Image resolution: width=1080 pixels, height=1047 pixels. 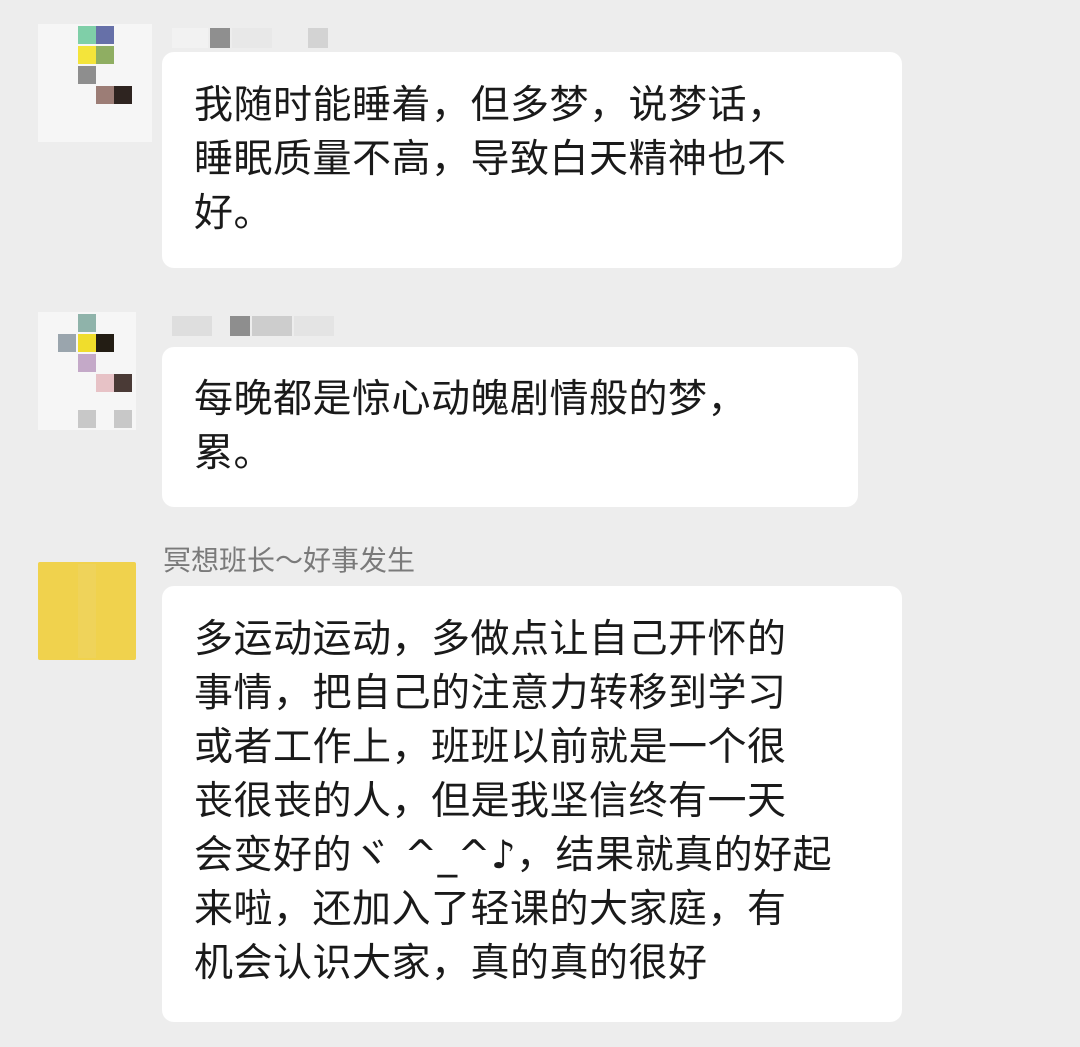 What do you see at coordinates (513, 855) in the screenshot?
I see `message-text: 会变好的ヾ ^_^♪，结果就真的好起` at bounding box center [513, 855].